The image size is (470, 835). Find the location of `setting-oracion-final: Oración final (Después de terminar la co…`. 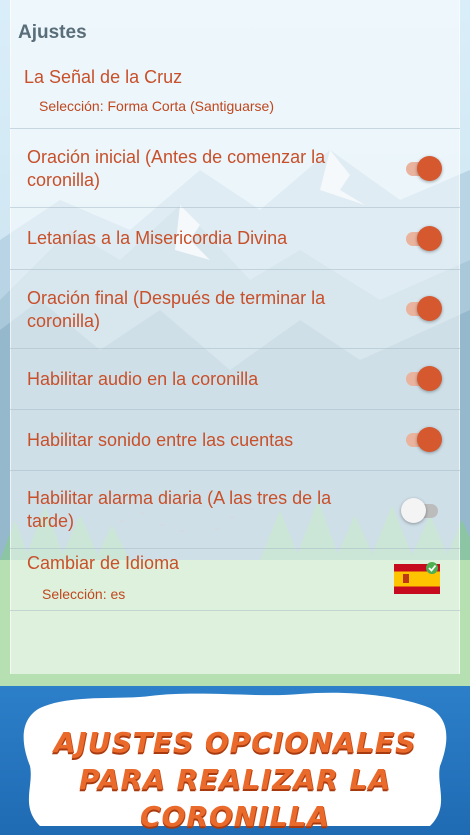

setting-oracion-final: Oración final (Después de terminar la co… is located at coordinates (235, 309).